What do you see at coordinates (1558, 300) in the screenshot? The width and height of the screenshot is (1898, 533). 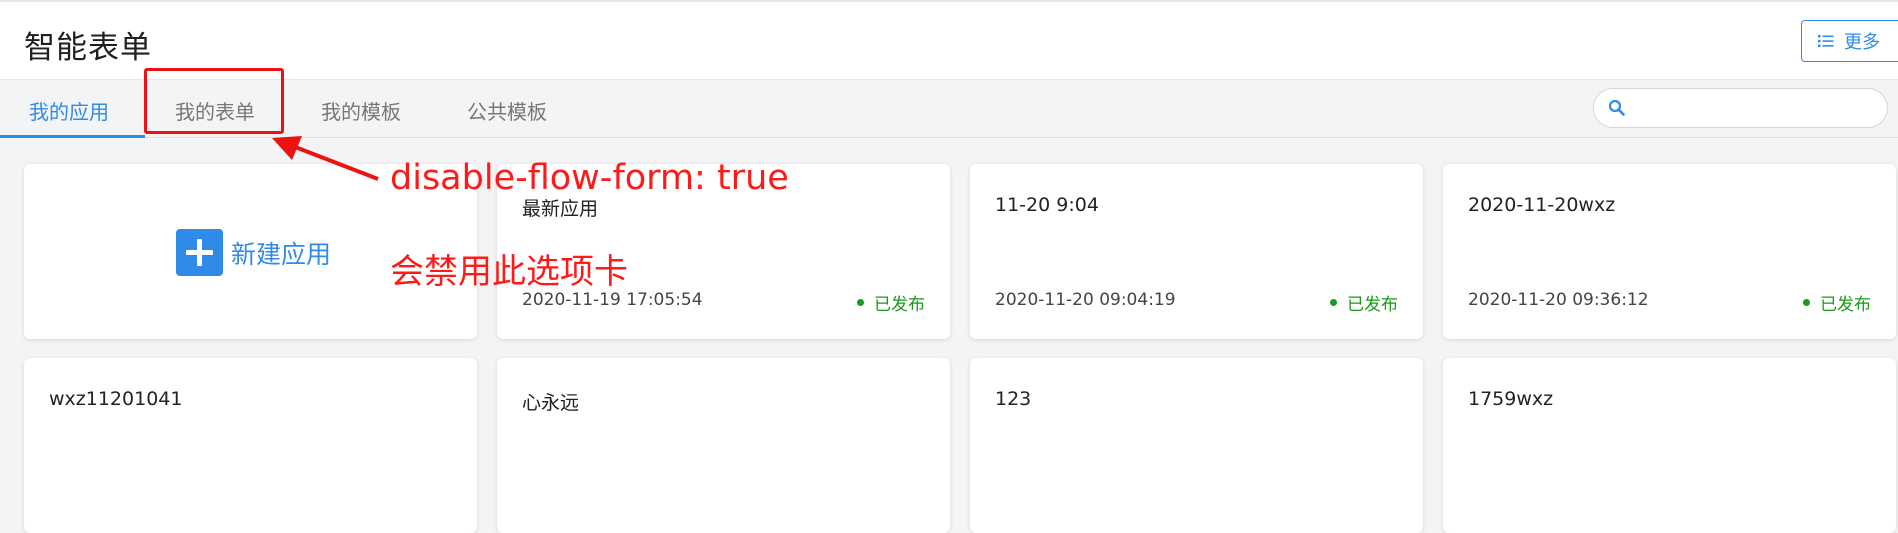 I see `app-card-date: 2020-11-20 09:36:12` at bounding box center [1558, 300].